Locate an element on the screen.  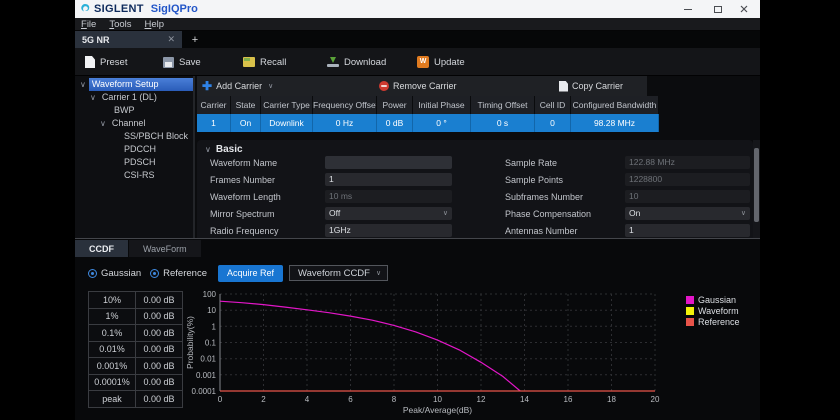
tree-item-pdsch: PDSCH is located at coordinates (134, 162).